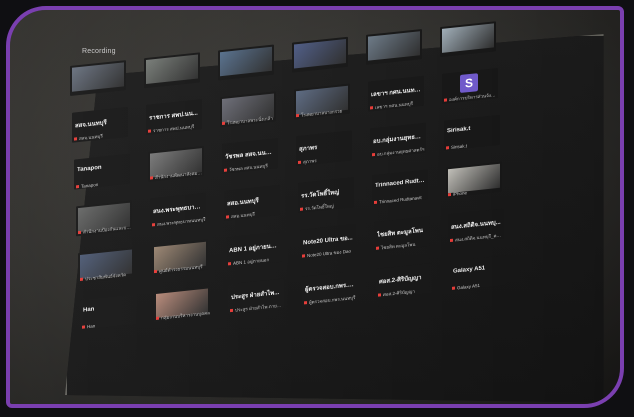 The width and height of the screenshot is (634, 417). I want to click on participant-caption-text: วัชรพล สสจ.นนทบุรี, so click(248, 168).